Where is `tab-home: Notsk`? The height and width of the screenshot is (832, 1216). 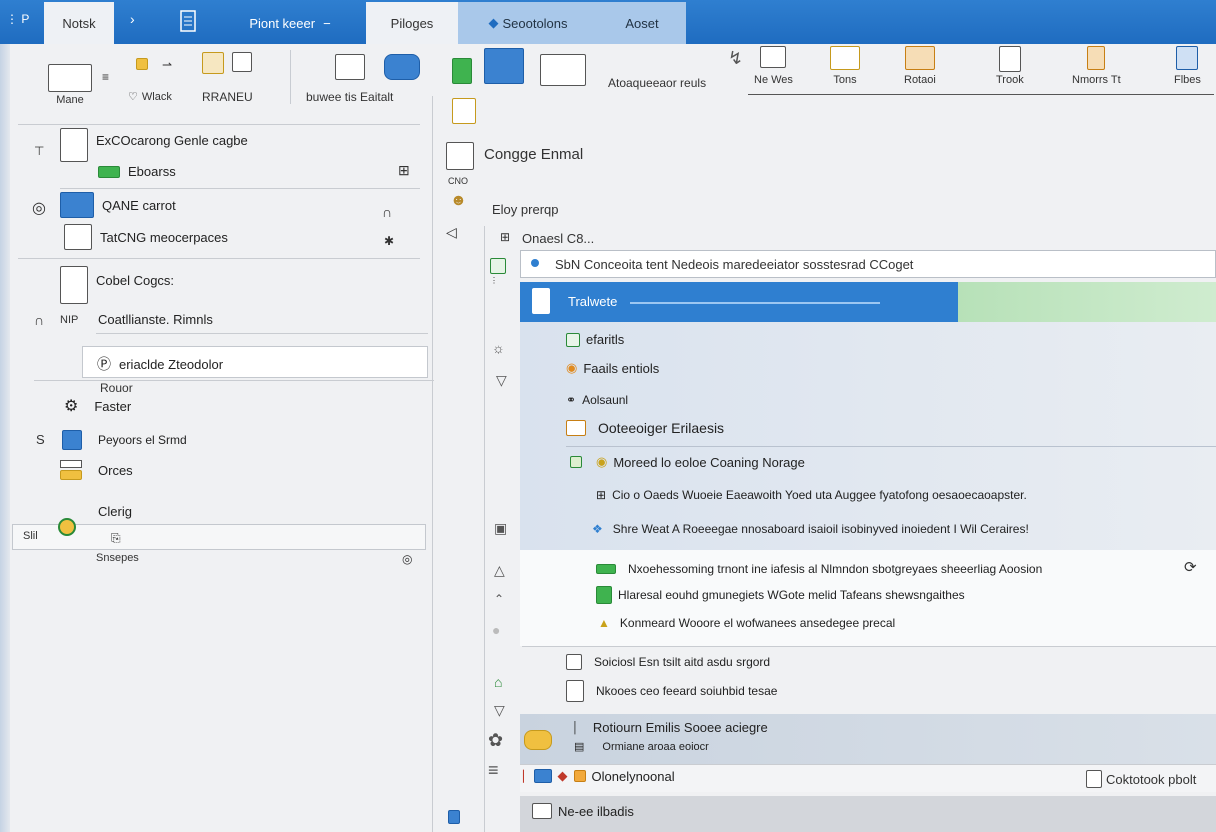 tab-home: Notsk is located at coordinates (79, 23).